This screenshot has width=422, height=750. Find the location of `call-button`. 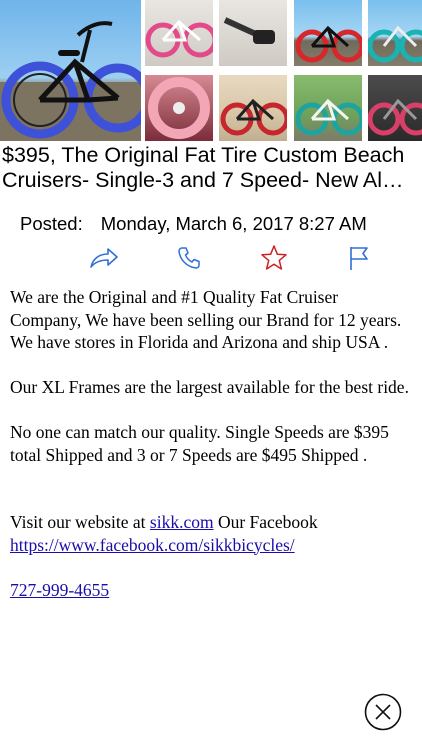

call-button is located at coordinates (189, 258).